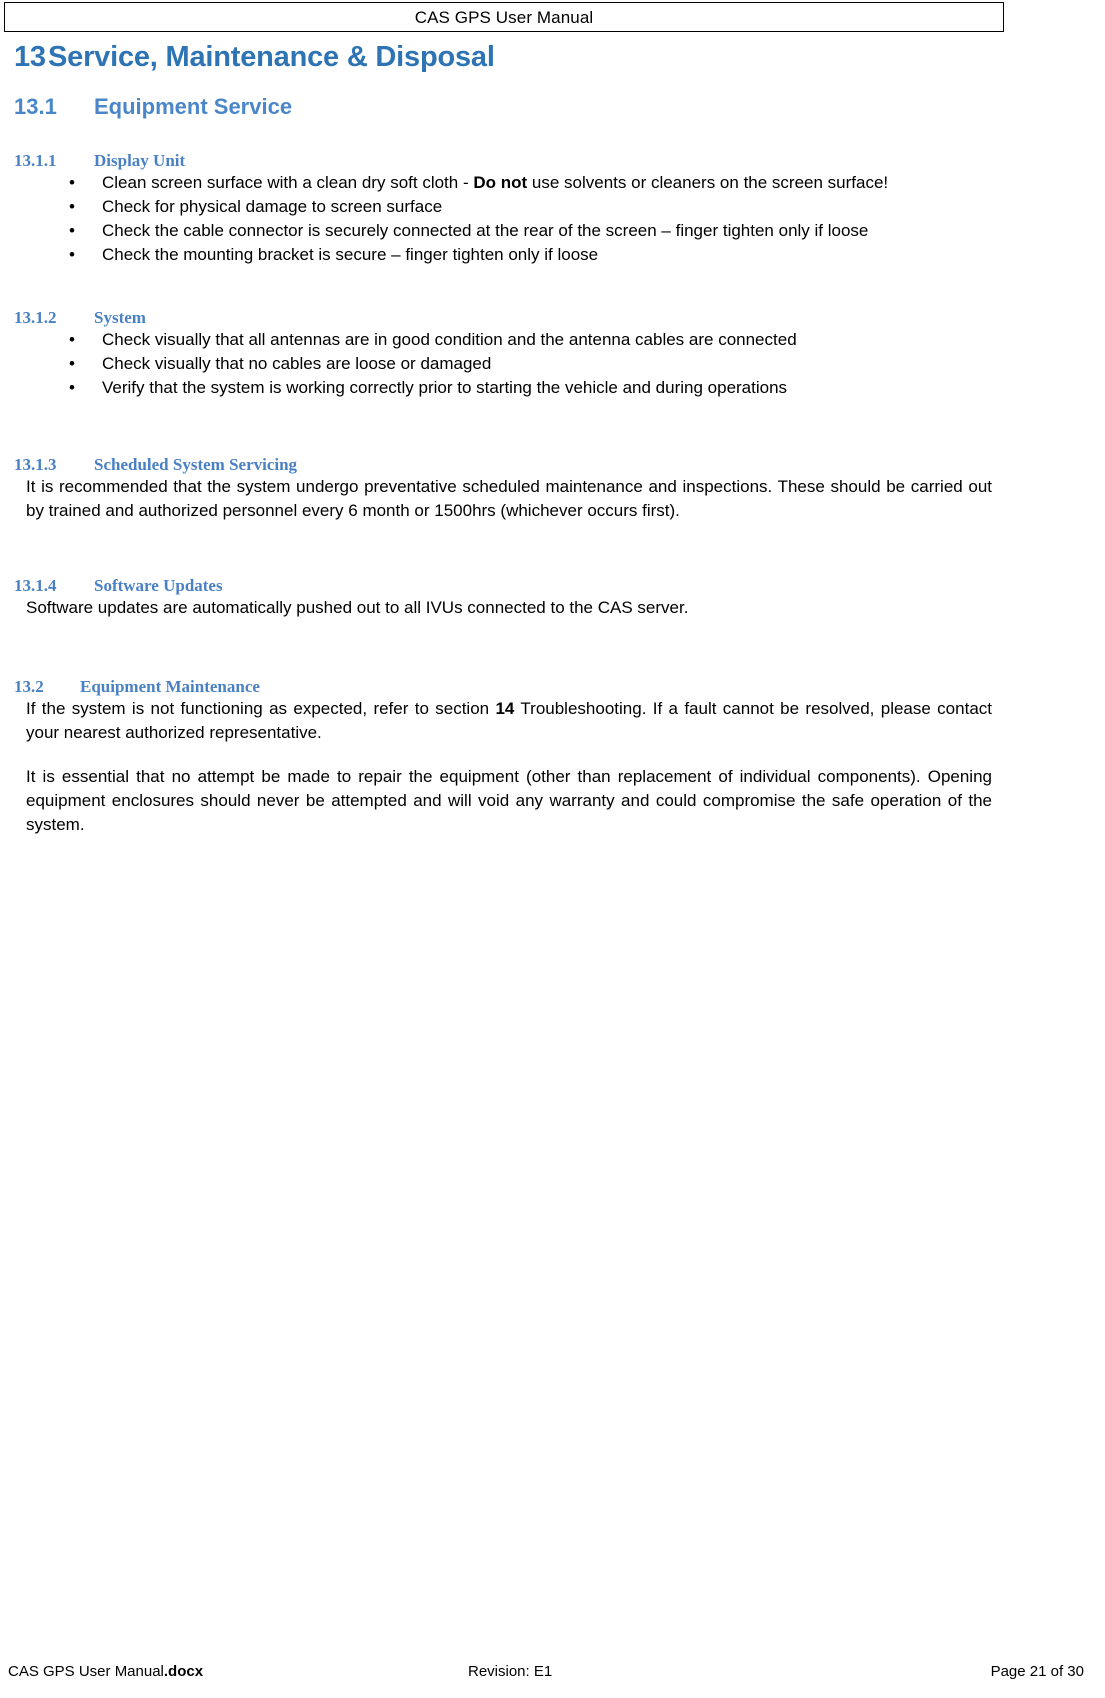 This screenshot has width=1105, height=1698. What do you see at coordinates (158, 585) in the screenshot?
I see `heading-13-1-4-title: Software Updates` at bounding box center [158, 585].